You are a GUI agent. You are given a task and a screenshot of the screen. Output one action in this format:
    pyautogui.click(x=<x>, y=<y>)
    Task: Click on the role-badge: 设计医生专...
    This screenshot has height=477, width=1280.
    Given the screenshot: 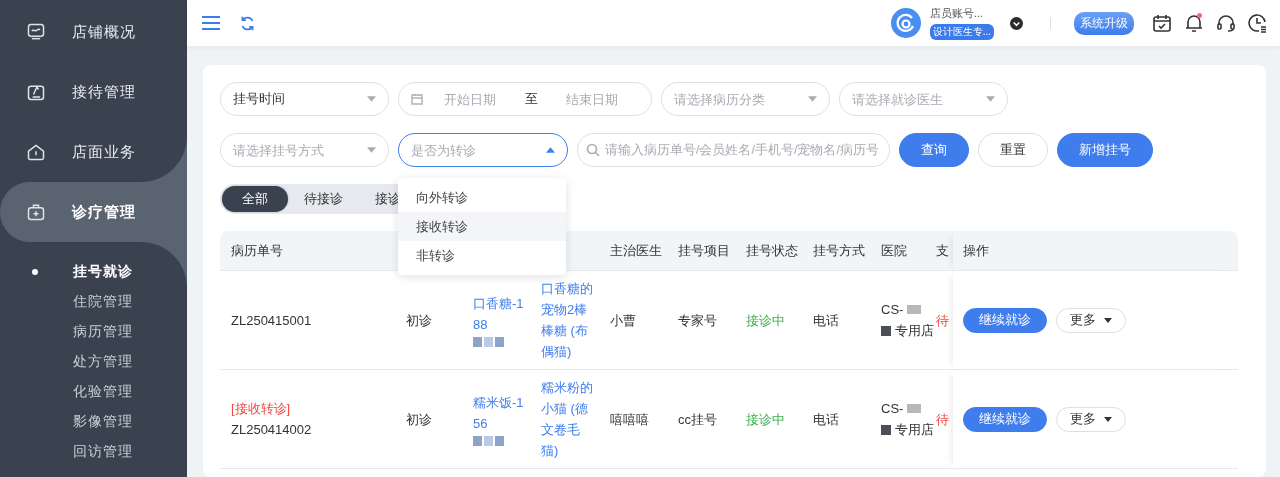 What is the action you would take?
    pyautogui.click(x=961, y=32)
    